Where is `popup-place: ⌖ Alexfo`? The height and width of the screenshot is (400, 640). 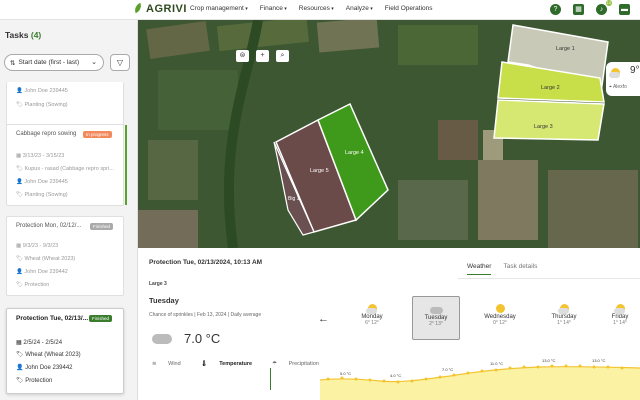 popup-place: ⌖ Alexfo is located at coordinates (618, 87).